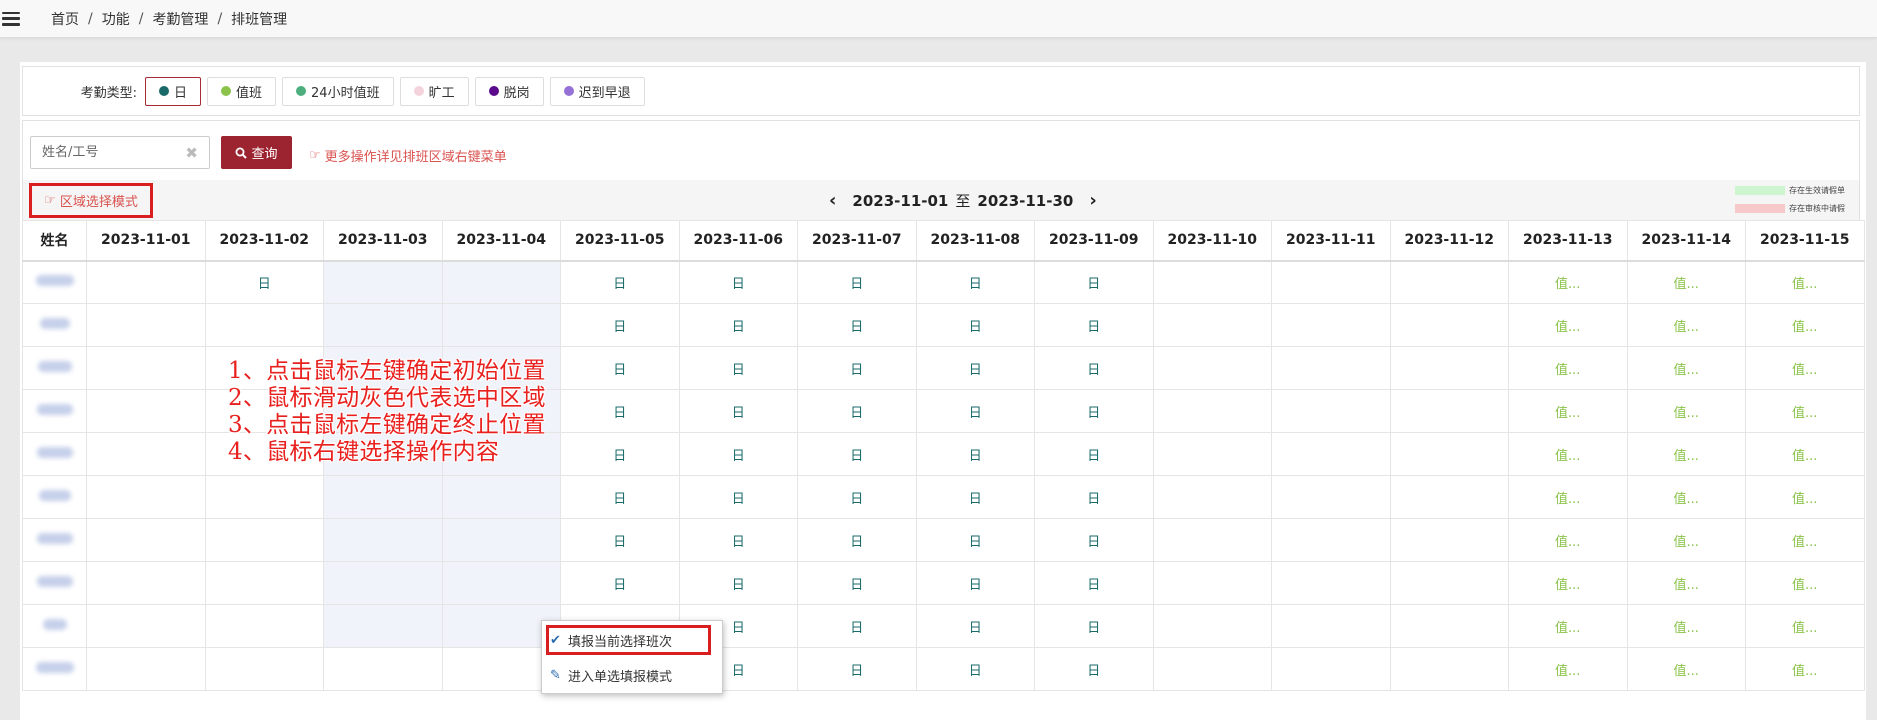 The height and width of the screenshot is (720, 1877). Describe the element at coordinates (242, 91) in the screenshot. I see `attendance-type-button: 值班` at that location.